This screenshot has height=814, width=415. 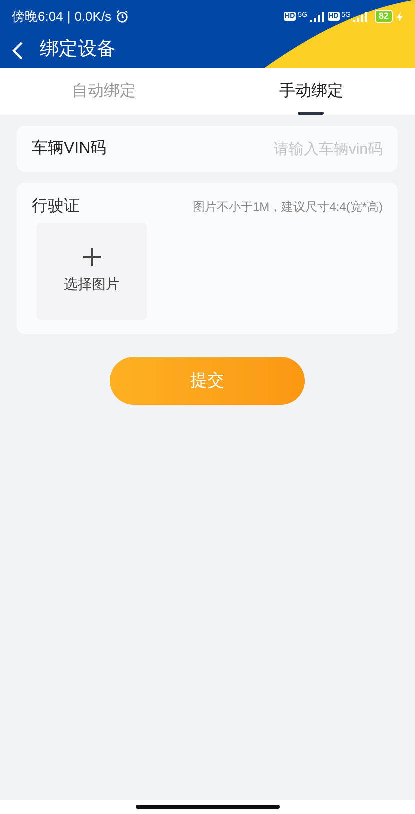 I want to click on plus-icon, so click(x=92, y=257).